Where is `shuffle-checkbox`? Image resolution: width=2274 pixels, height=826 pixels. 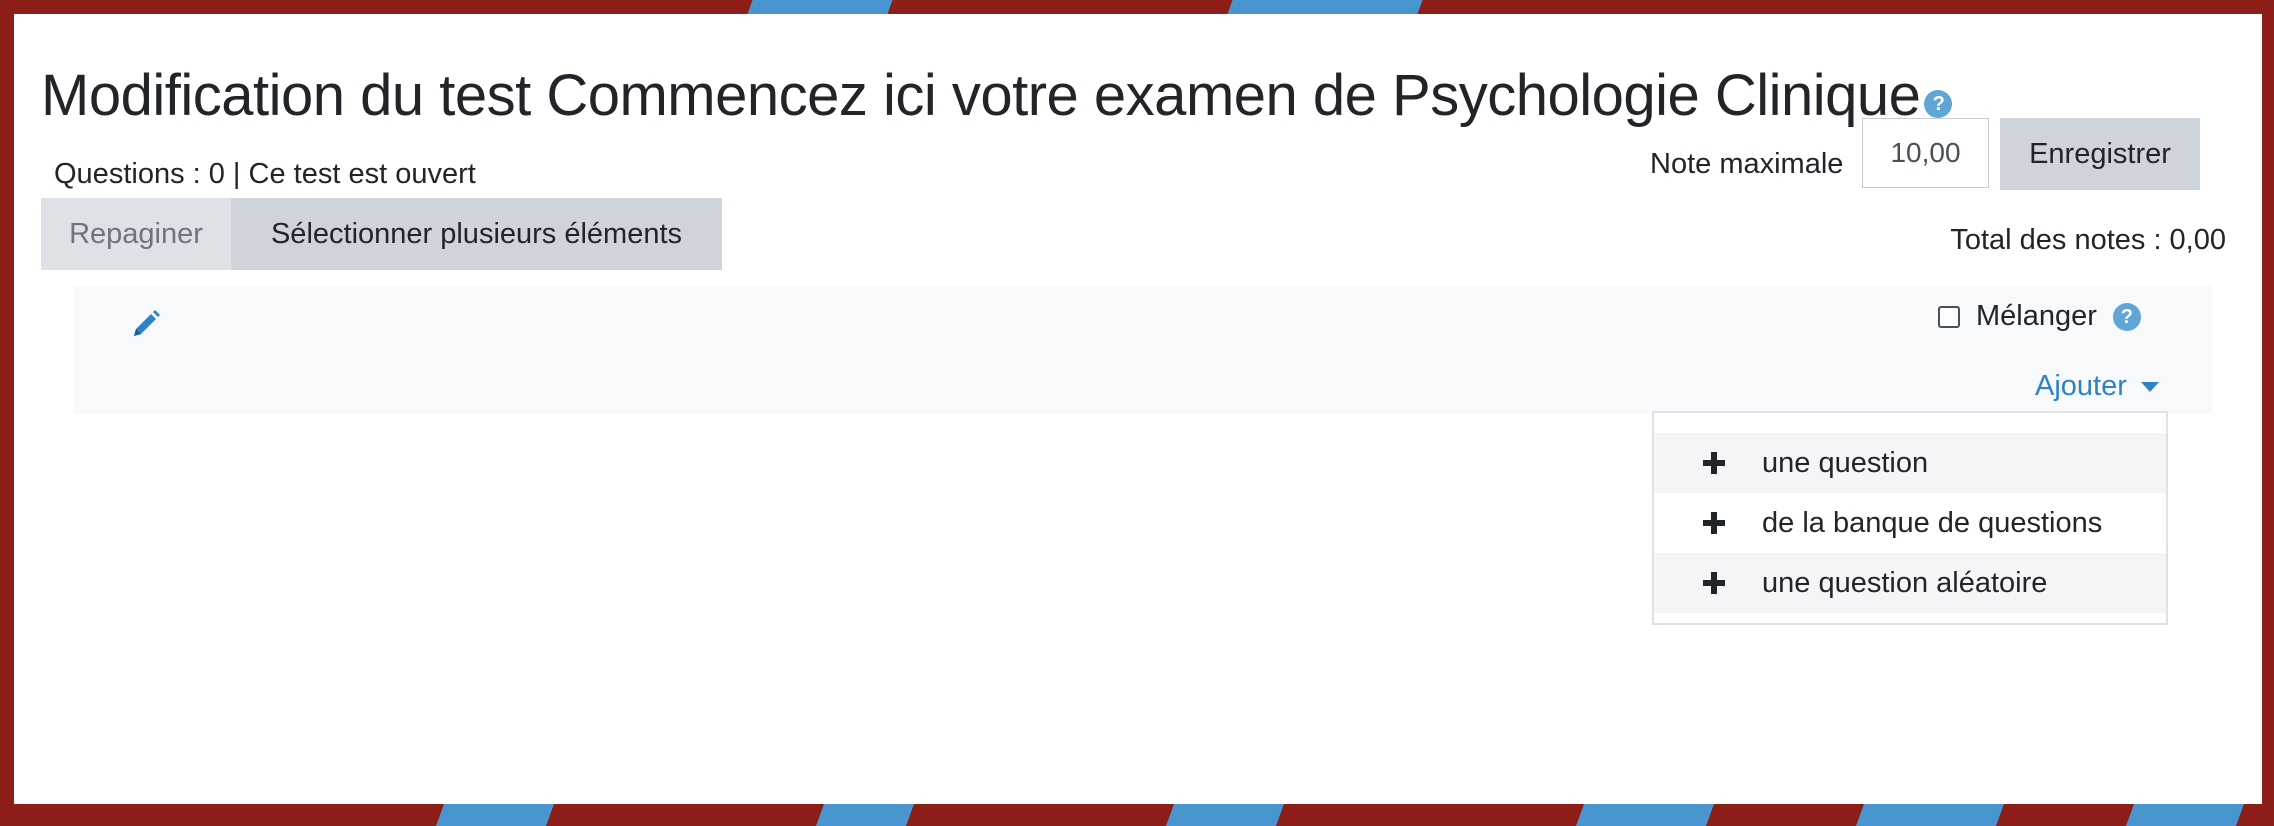
shuffle-checkbox is located at coordinates (1949, 316).